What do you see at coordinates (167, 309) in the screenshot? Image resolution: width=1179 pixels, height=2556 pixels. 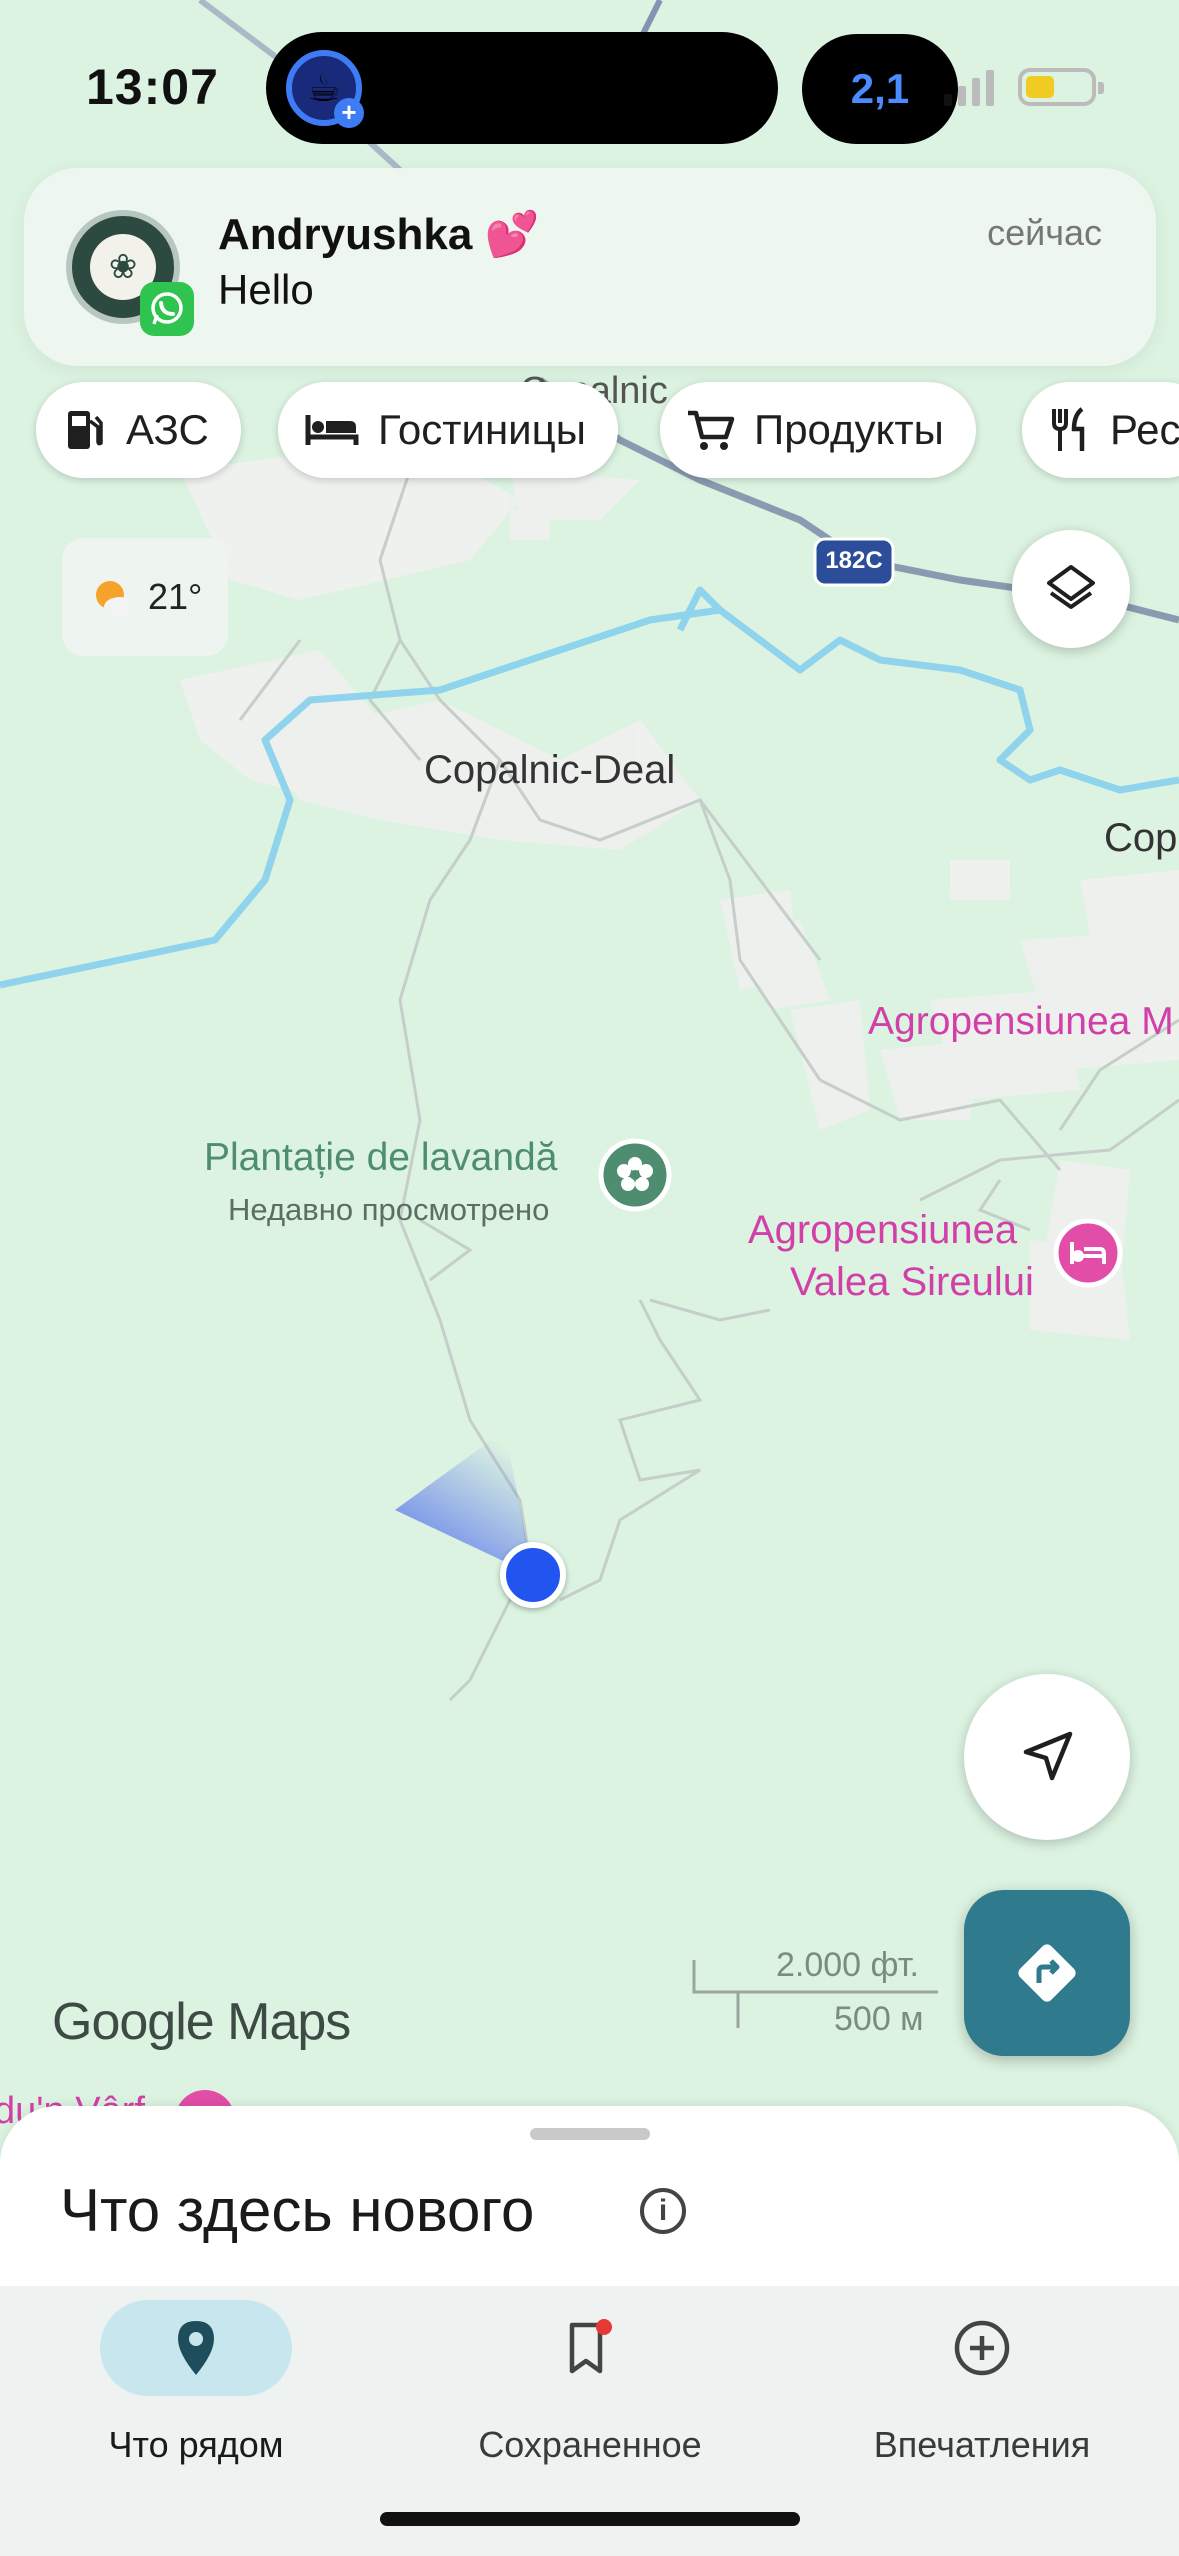 I see `whatsapp-icon` at bounding box center [167, 309].